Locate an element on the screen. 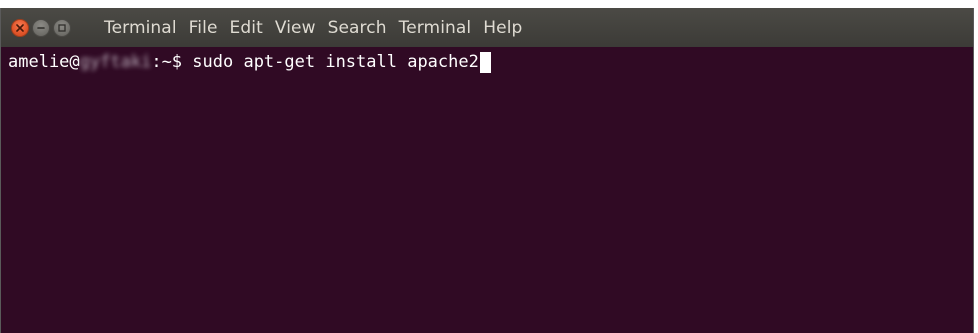  minimize-button is located at coordinates (41, 27).